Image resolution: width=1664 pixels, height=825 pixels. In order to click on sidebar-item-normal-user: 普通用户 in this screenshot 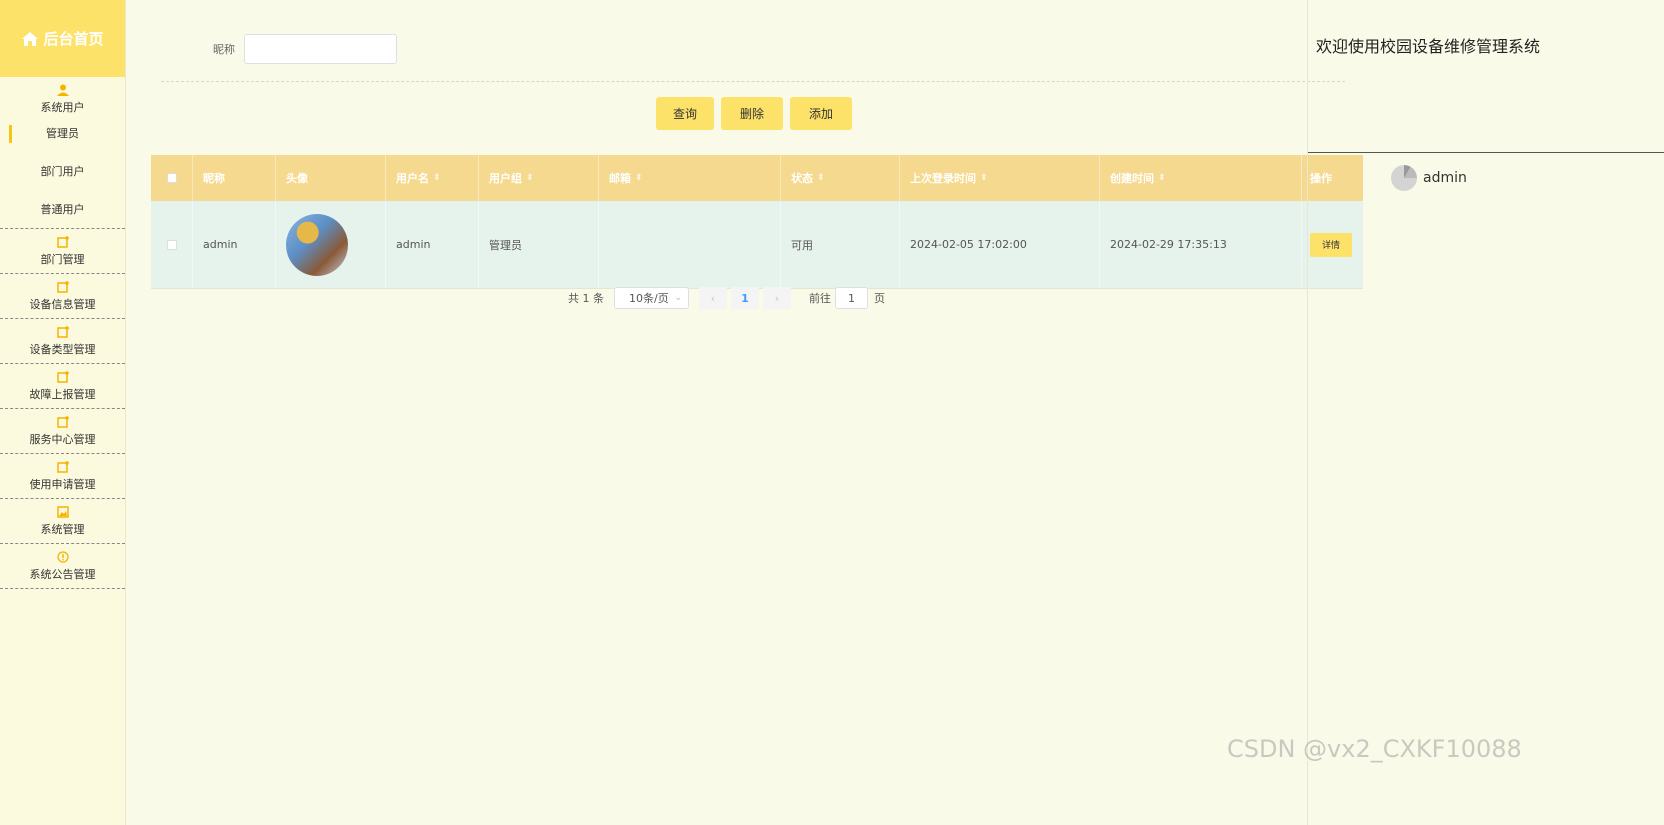, I will do `click(62, 210)`.